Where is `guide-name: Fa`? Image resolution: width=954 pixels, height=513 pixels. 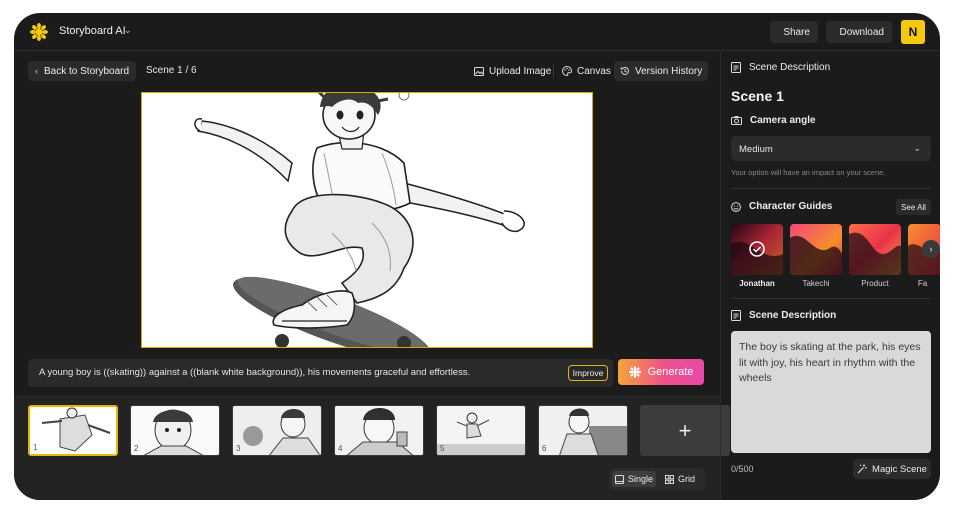
guide-name: Fa is located at coordinates (922, 283).